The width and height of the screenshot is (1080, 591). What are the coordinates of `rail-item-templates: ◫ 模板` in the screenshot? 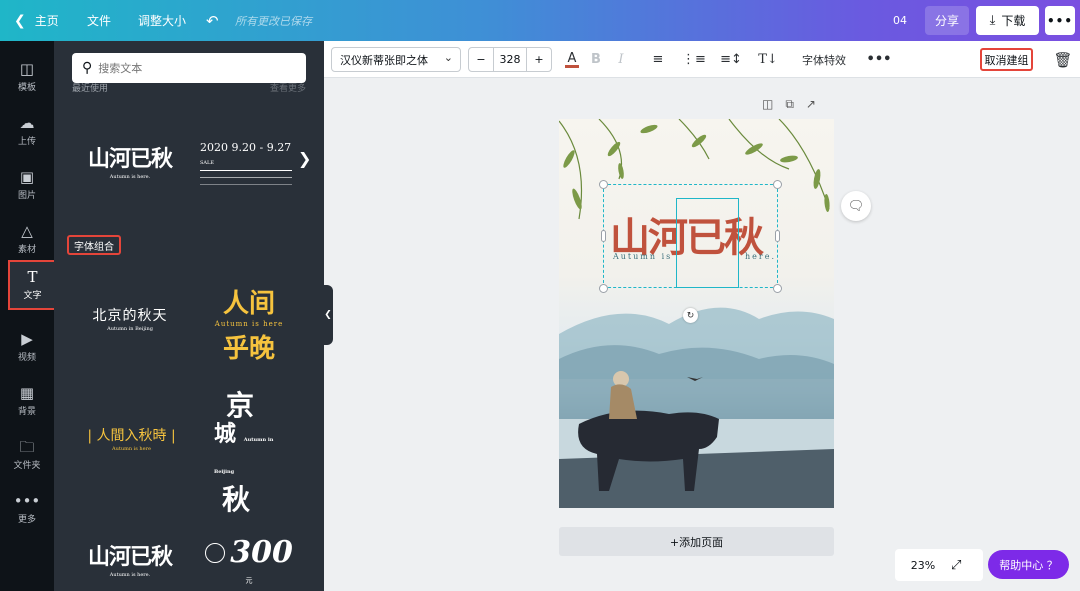 It's located at (27, 77).